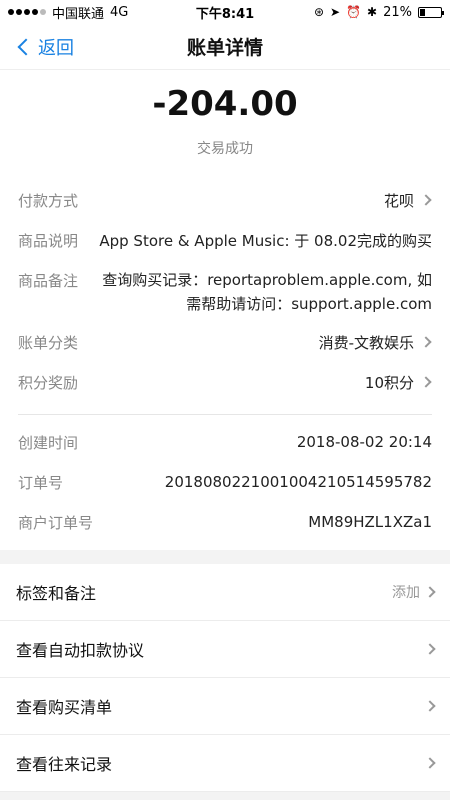 Image resolution: width=450 pixels, height=800 pixels. I want to click on status-bar: 中国联通 4G 下午8:41 ⊛ ➤ ⏰ ✱ 21%, so click(225, 12).